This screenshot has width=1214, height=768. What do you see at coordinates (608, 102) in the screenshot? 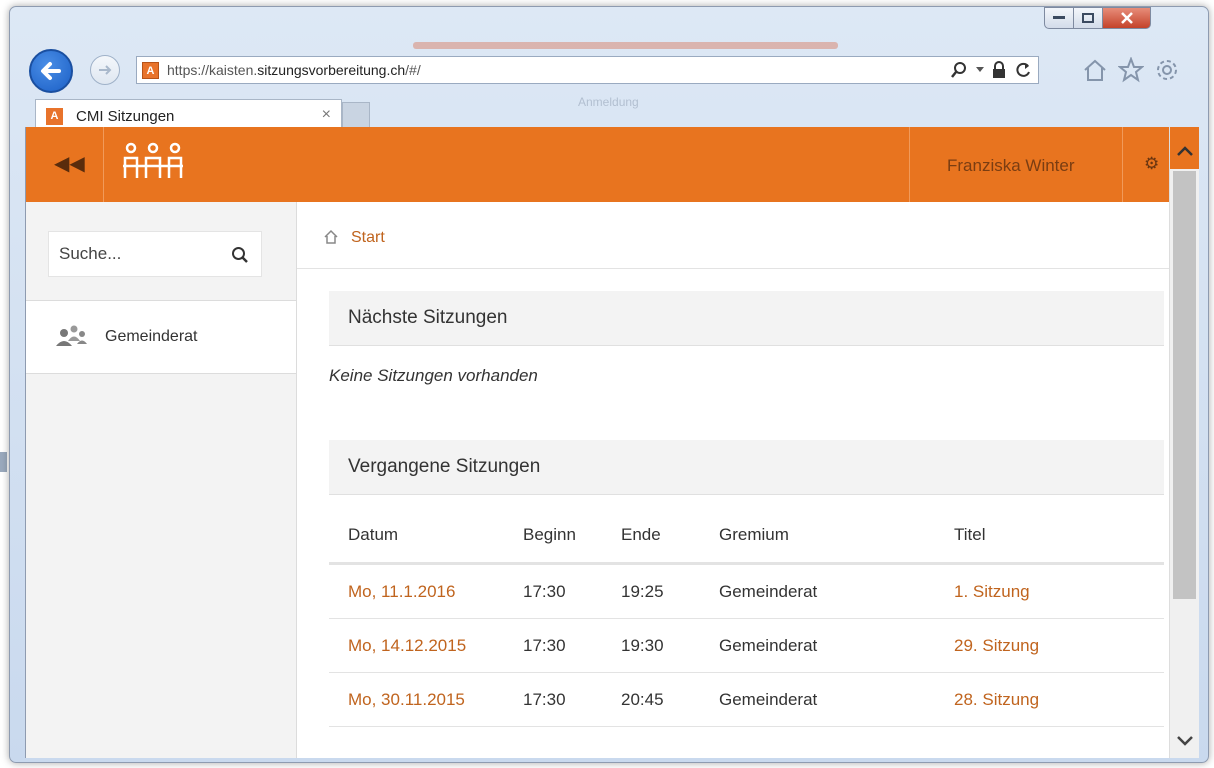
I see `background-text: Anmeldung` at bounding box center [608, 102].